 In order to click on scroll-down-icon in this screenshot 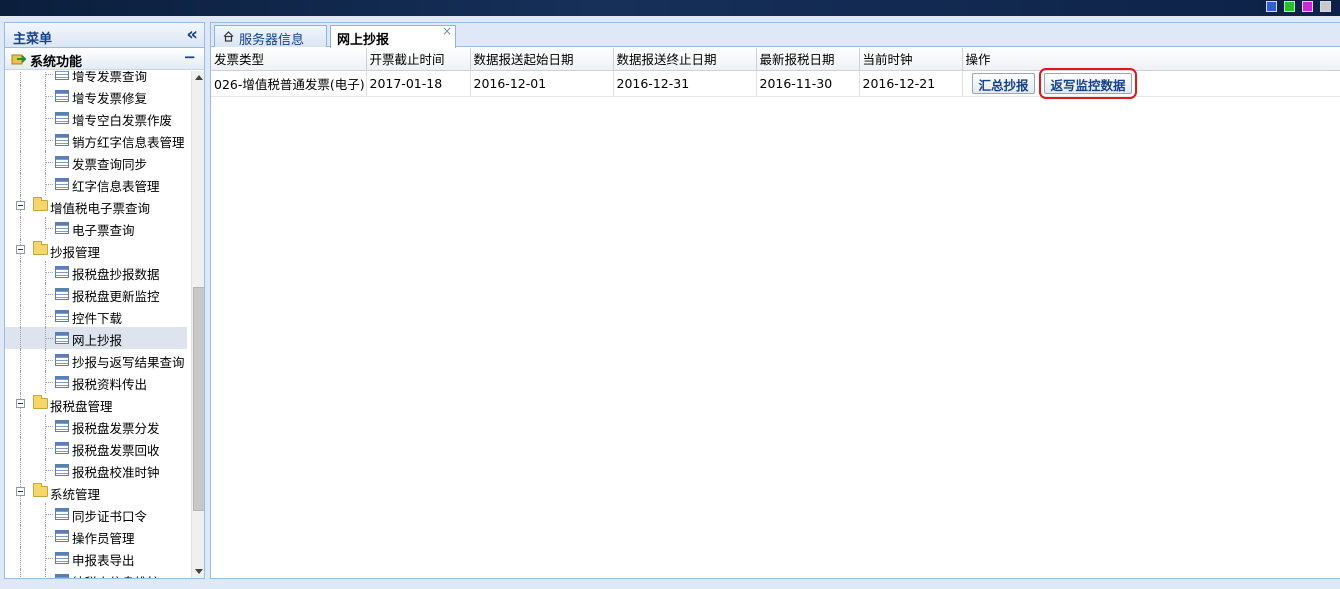, I will do `click(199, 571)`.